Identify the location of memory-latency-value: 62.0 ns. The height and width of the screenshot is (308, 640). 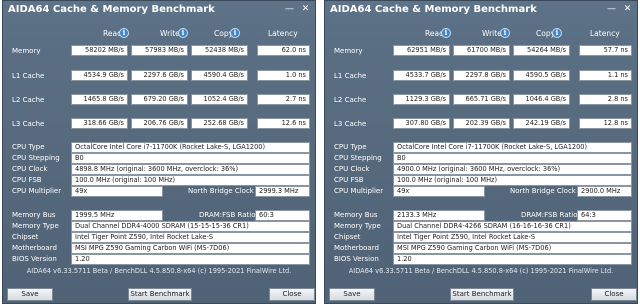
(283, 50).